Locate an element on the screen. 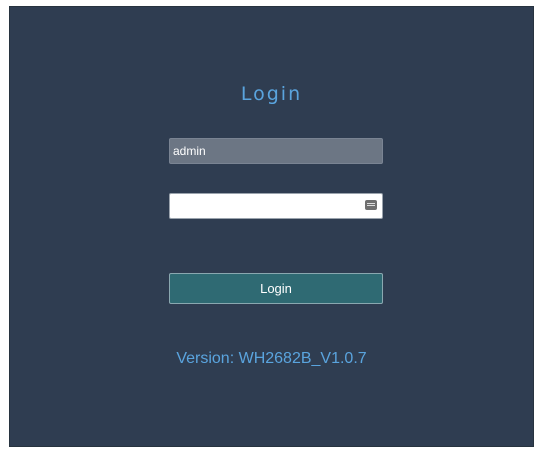 This screenshot has width=543, height=454. password-field-container is located at coordinates (276, 206).